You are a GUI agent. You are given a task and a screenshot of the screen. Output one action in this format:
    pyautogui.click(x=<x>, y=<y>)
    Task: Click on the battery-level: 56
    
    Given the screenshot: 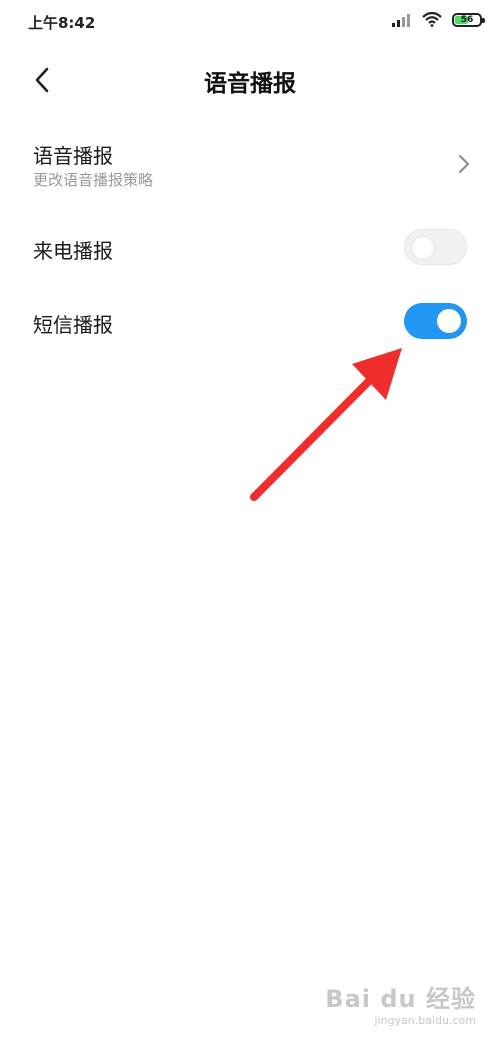 What is the action you would take?
    pyautogui.click(x=467, y=19)
    